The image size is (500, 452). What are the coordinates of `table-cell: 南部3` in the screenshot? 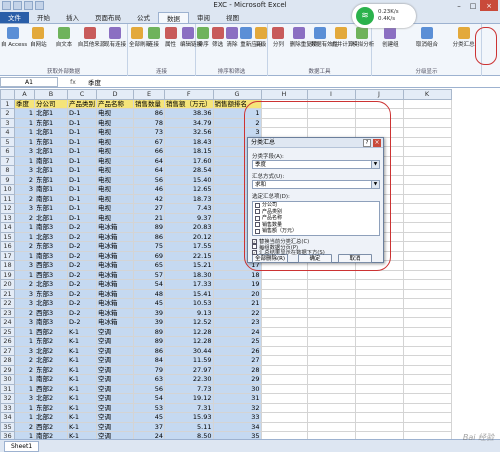 It's located at (51, 227).